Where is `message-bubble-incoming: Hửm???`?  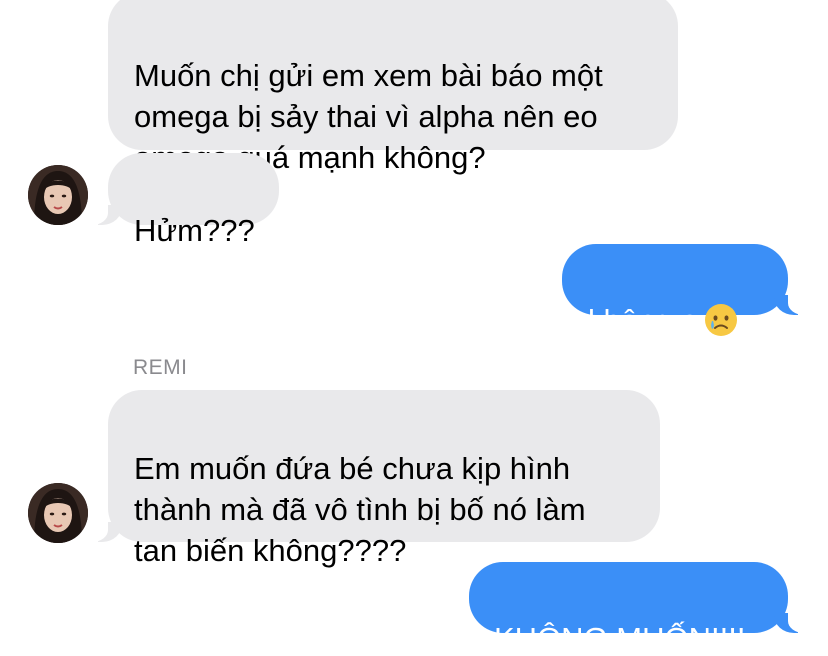 message-bubble-incoming: Hửm??? is located at coordinates (183, 200).